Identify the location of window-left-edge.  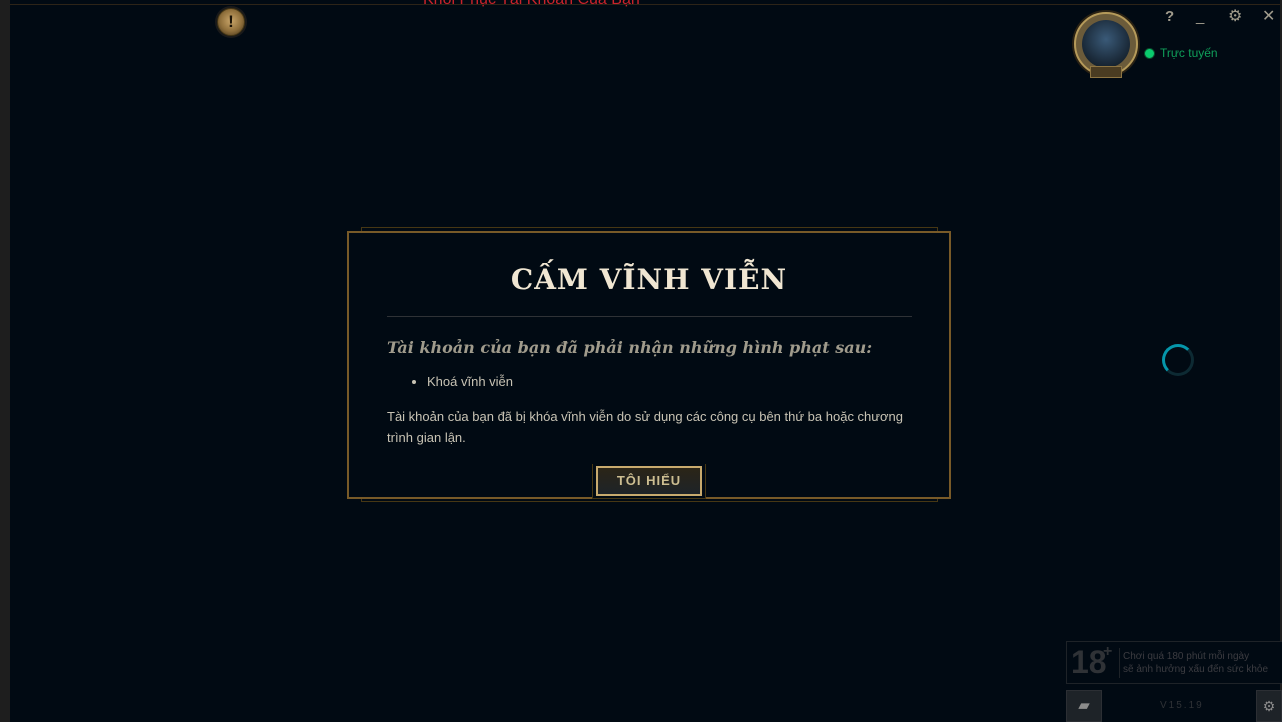
(5, 361).